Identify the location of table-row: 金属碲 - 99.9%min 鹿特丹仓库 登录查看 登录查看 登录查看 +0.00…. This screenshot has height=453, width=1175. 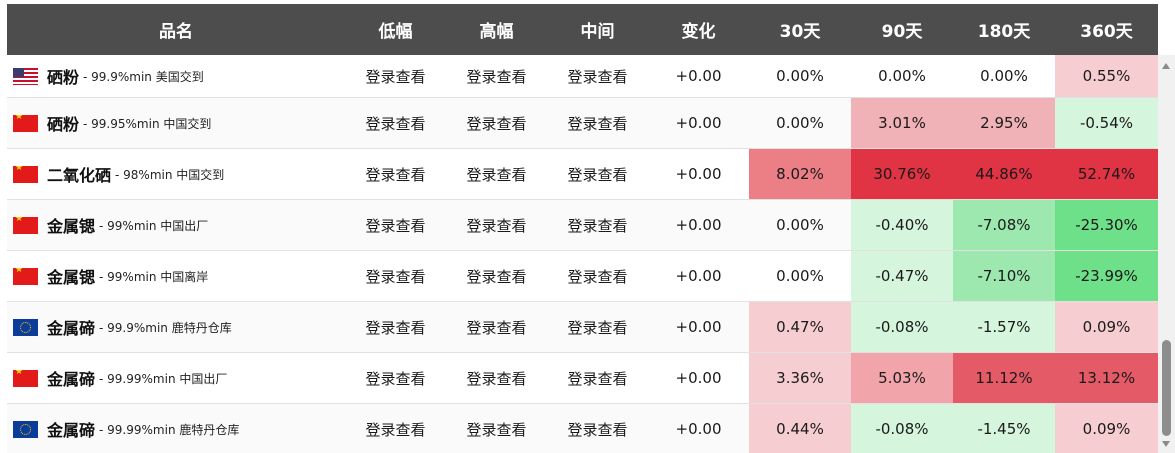
(582, 327).